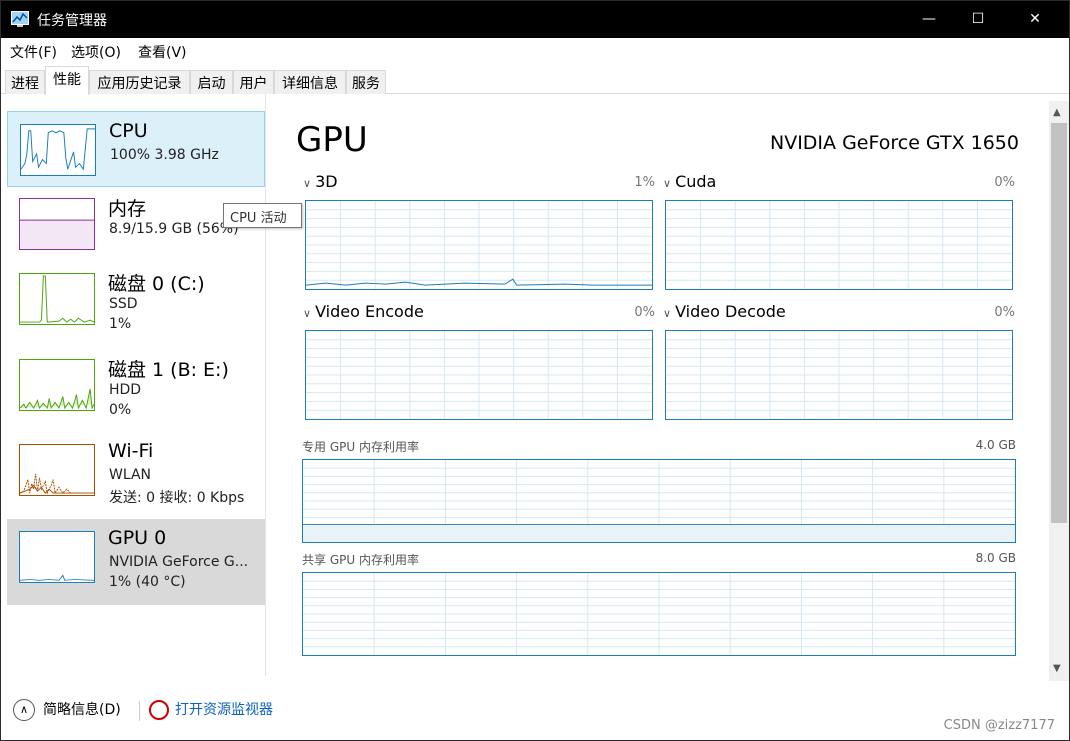  Describe the element at coordinates (1004, 312) in the screenshot. I see `engine-video-decode-percent: 0%` at that location.